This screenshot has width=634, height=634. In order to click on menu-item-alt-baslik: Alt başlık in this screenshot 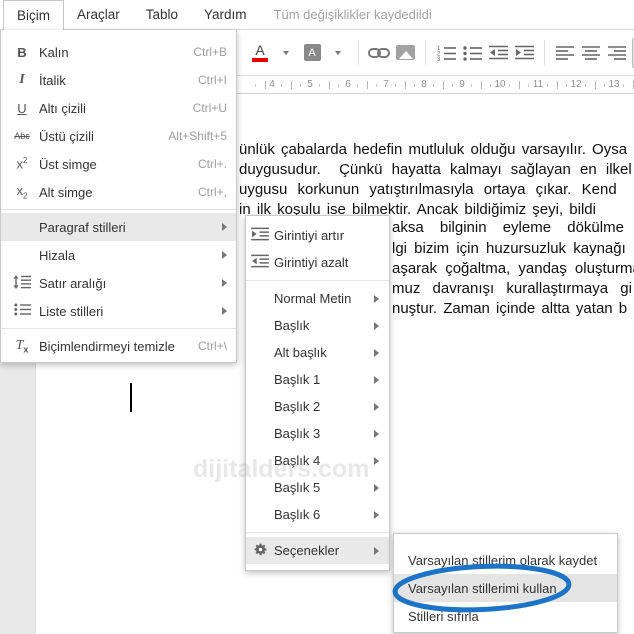, I will do `click(317, 352)`.